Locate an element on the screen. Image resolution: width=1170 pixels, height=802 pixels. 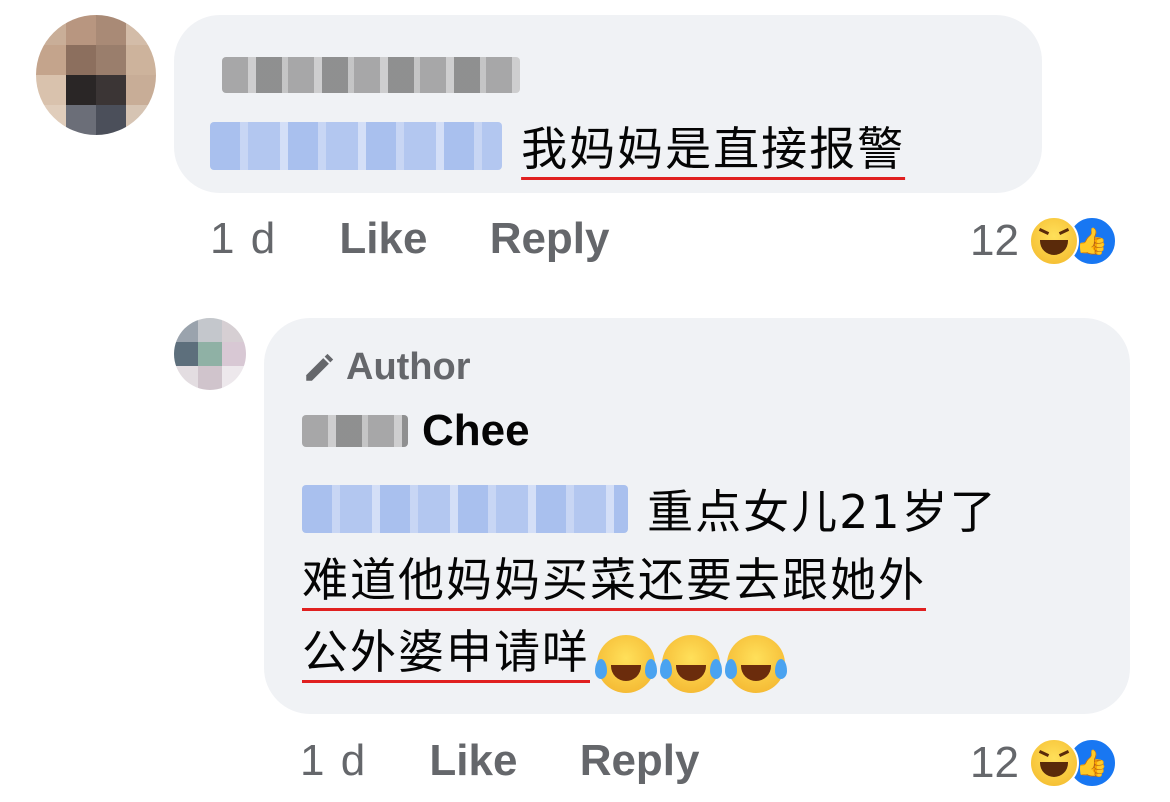
commenter-avatar is located at coordinates (96, 75).